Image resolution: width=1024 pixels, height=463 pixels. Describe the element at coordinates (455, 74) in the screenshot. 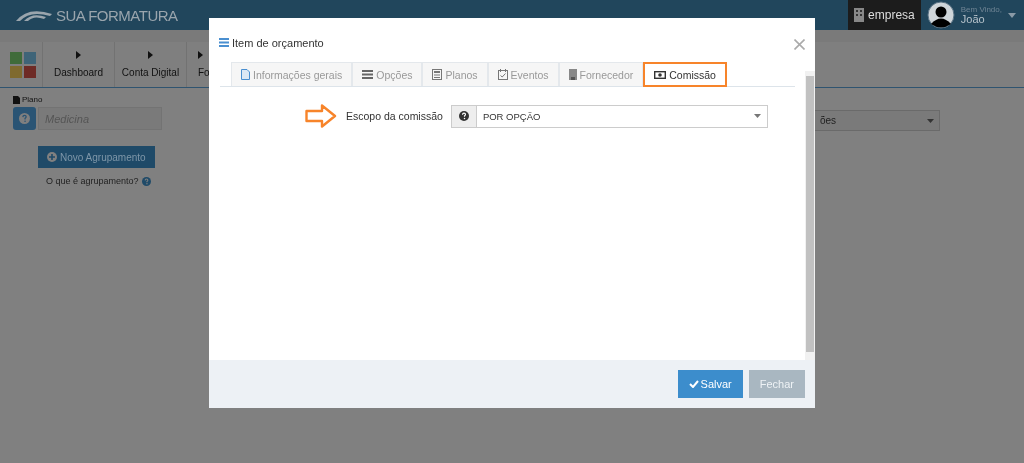

I see `tab: Planos` at that location.